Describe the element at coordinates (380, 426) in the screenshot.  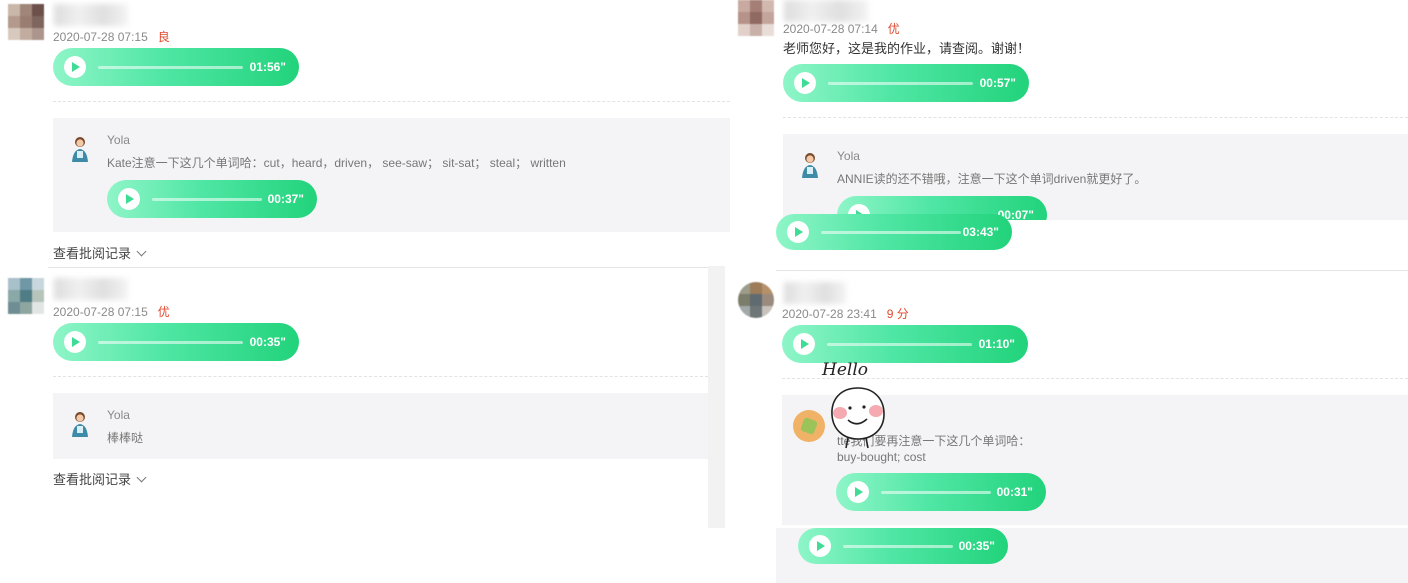
I see `review-box` at that location.